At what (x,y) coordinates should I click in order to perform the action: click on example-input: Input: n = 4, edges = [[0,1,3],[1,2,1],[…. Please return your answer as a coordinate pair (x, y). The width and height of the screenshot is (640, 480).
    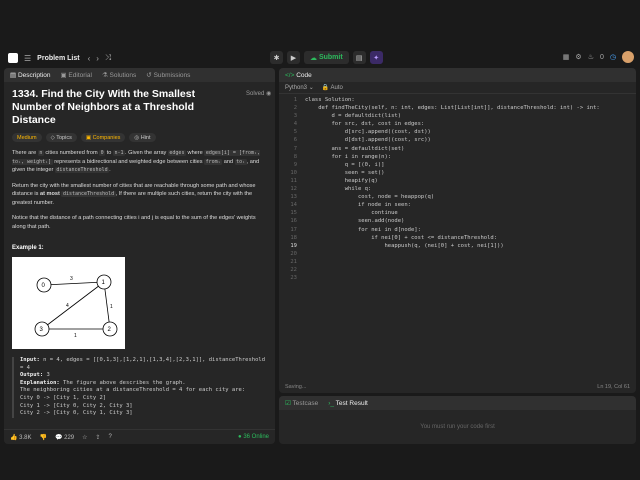
    Looking at the image, I should click on (143, 364).